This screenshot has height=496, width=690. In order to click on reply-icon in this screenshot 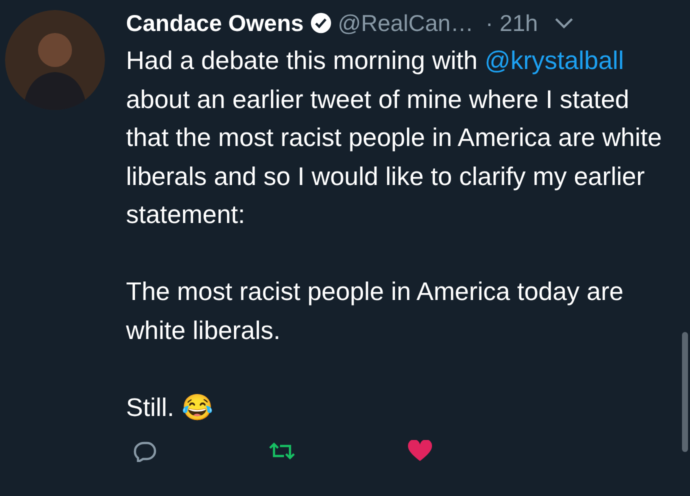, I will do `click(144, 451)`.